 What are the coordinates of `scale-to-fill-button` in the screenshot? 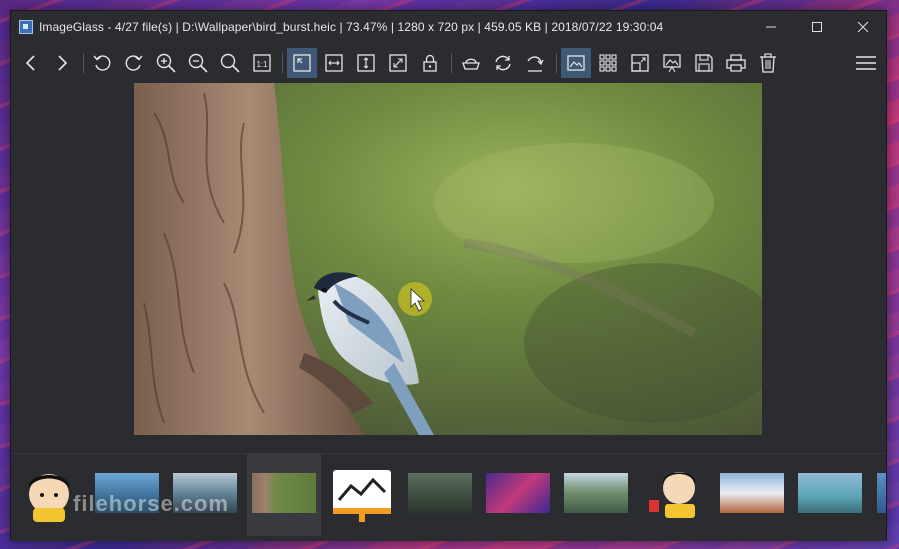 It's located at (398, 63).